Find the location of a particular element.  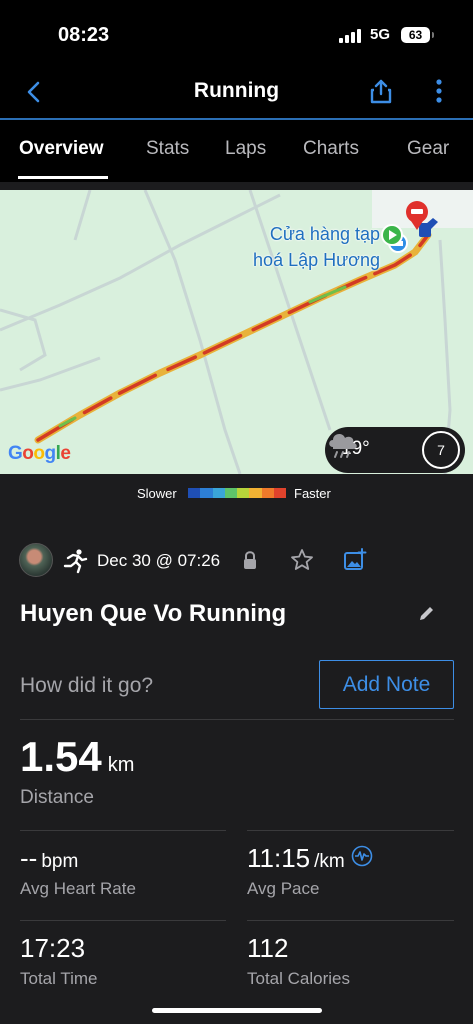

legend-color-scale is located at coordinates (237, 493).